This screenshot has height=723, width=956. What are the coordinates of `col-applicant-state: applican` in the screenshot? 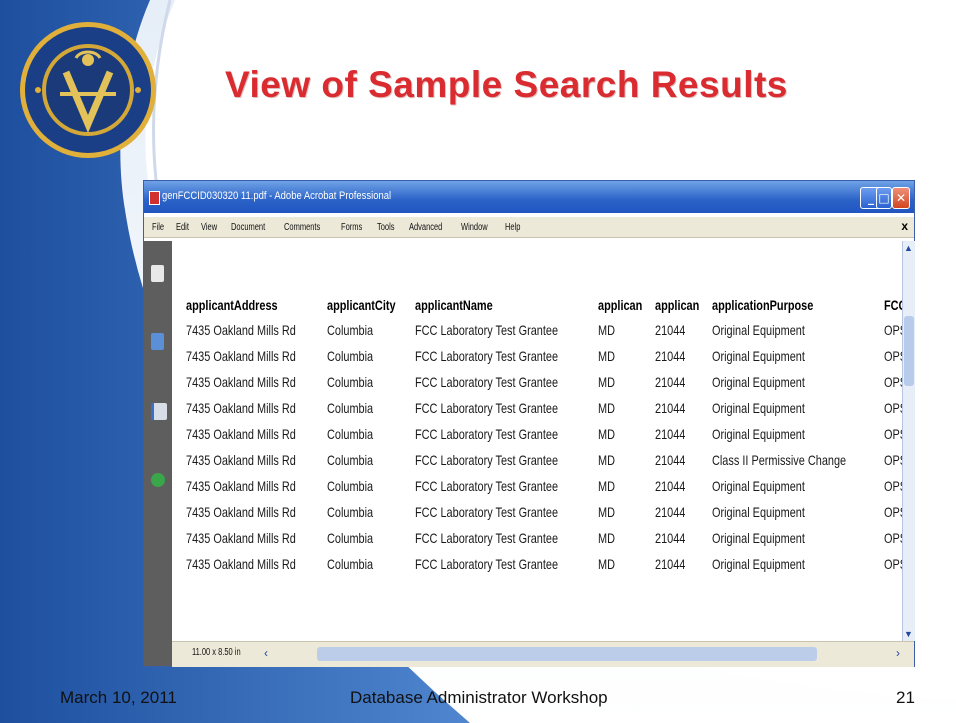 It's located at (620, 305).